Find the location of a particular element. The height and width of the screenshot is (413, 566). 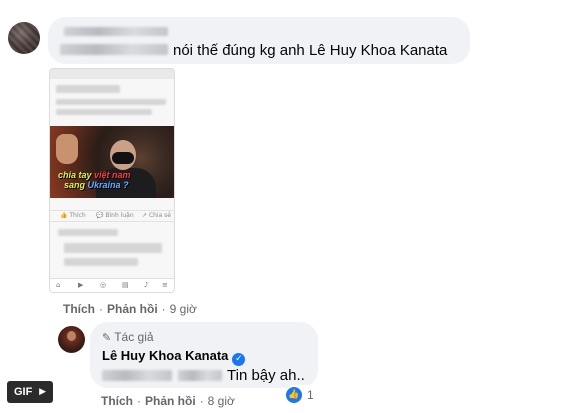

like-reaction-icon: 👍 is located at coordinates (294, 395).